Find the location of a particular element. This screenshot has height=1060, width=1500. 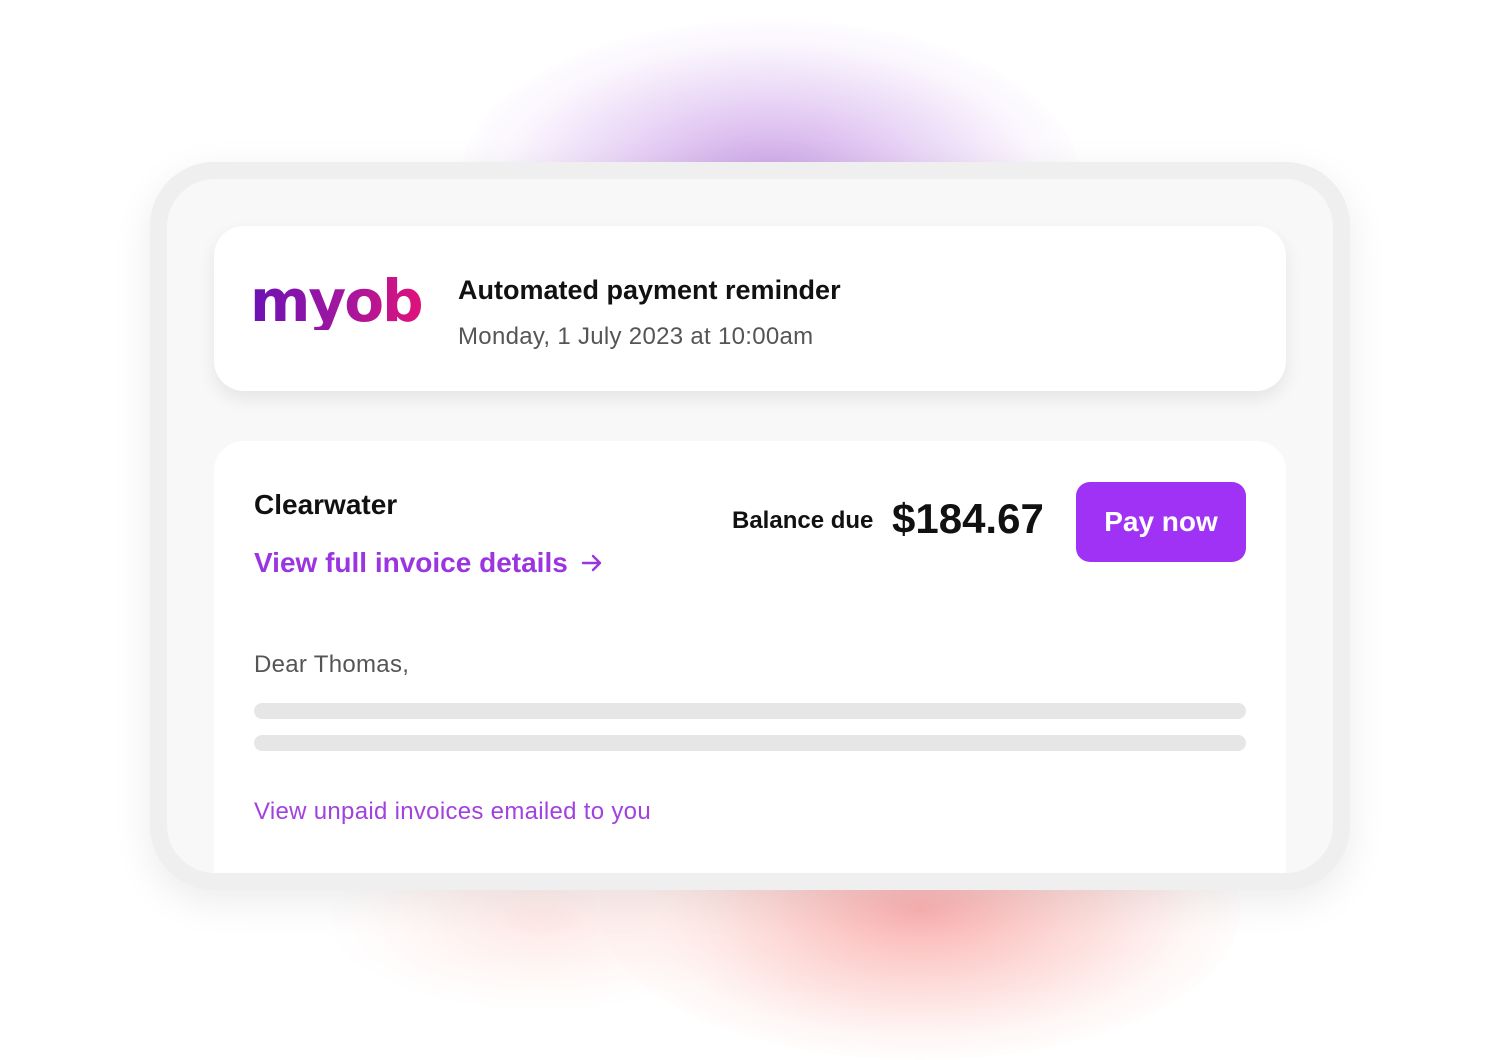

balance-due-label: Balance due is located at coordinates (803, 520).